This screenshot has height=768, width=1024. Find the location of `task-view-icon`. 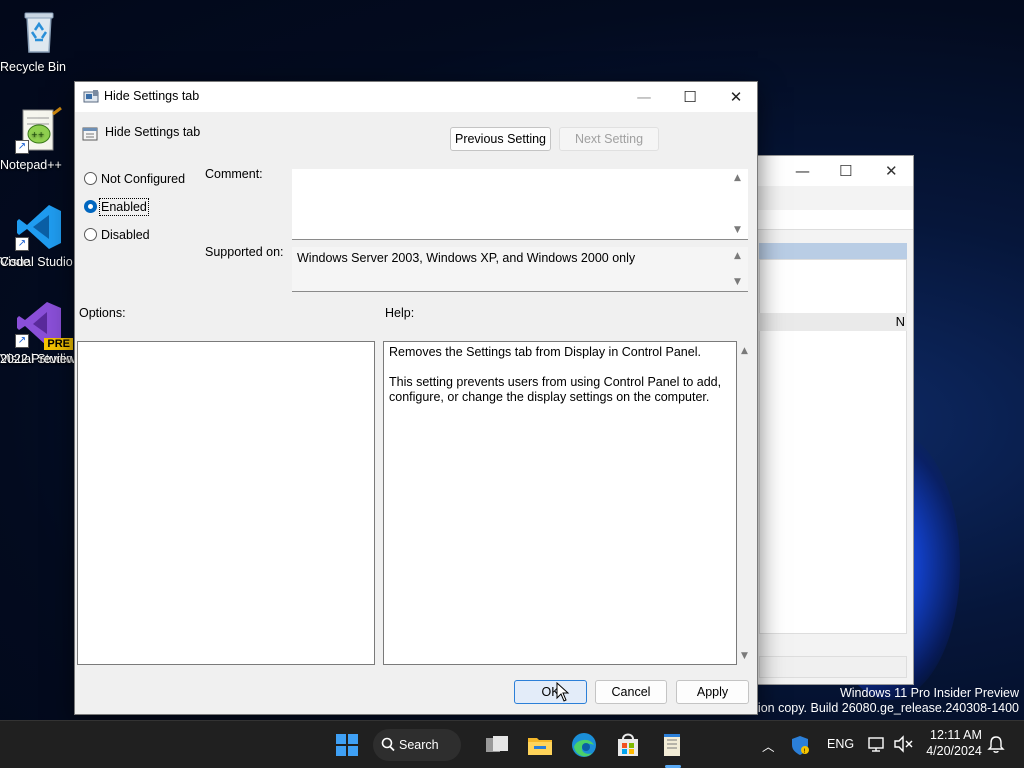

task-view-icon is located at coordinates (497, 745).